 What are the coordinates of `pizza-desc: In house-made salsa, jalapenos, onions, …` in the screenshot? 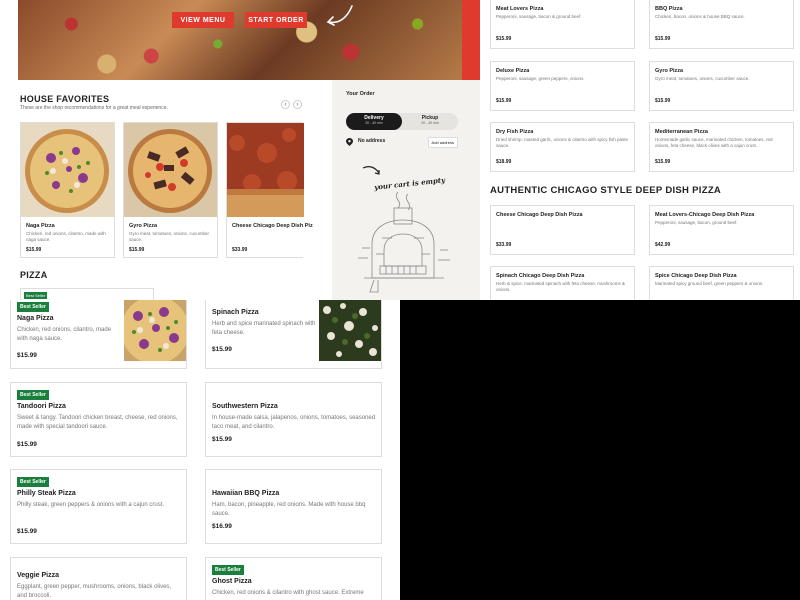 It's located at (294, 422).